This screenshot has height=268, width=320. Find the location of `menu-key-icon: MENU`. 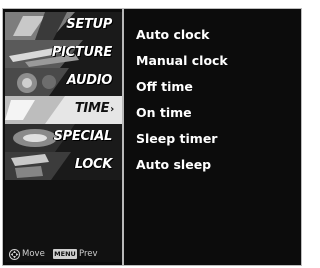

menu-key-icon: MENU is located at coordinates (65, 254).